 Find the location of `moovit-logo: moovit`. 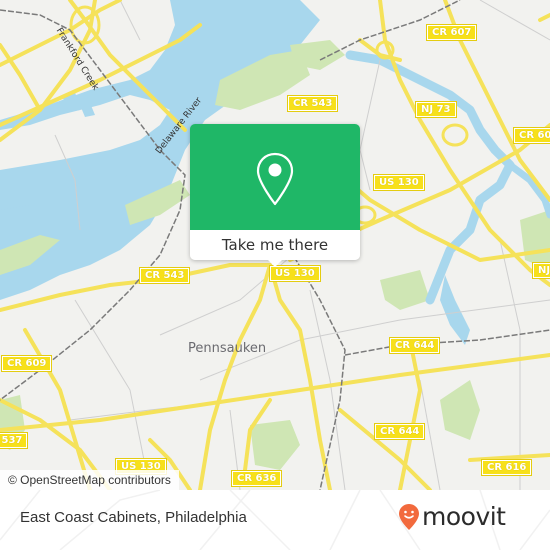

moovit-logo: moovit is located at coordinates (452, 517).